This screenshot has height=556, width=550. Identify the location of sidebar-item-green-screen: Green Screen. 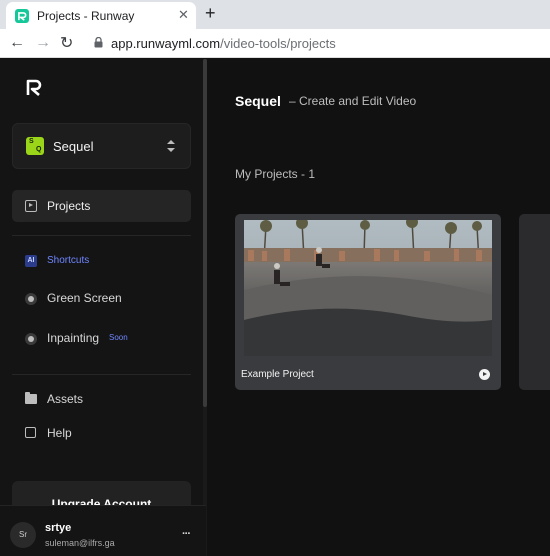
(110, 299).